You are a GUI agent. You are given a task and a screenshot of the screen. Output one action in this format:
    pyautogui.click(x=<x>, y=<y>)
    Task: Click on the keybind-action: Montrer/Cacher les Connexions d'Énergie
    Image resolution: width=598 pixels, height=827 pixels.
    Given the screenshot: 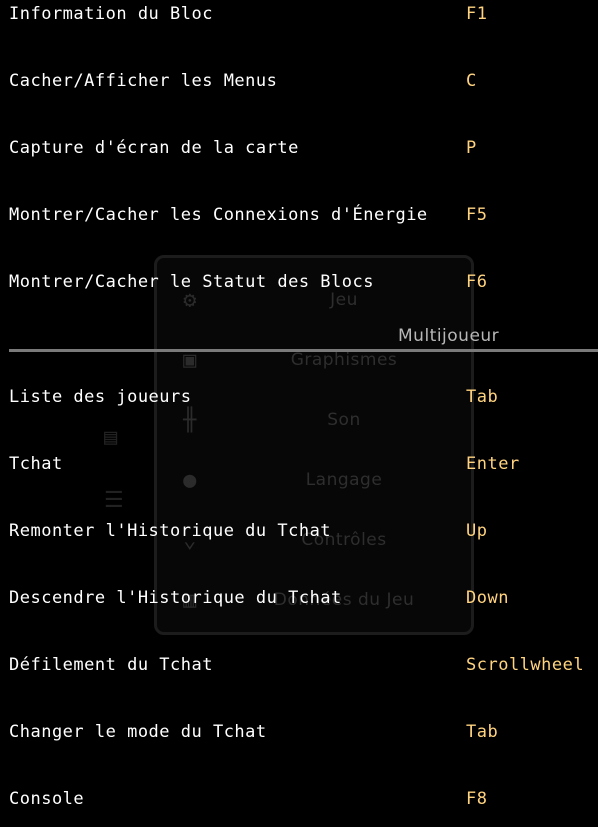 What is the action you would take?
    pyautogui.click(x=218, y=215)
    